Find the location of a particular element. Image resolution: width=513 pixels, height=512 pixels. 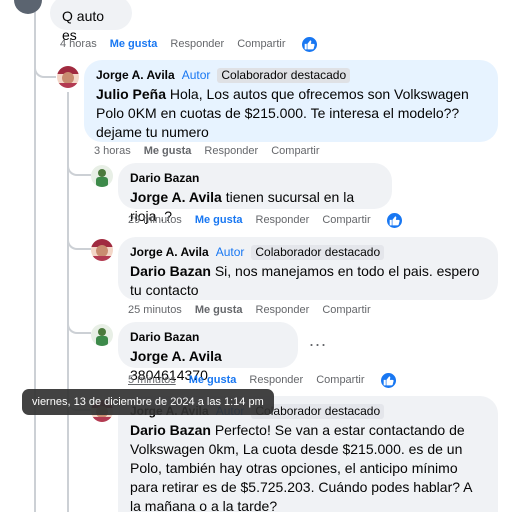

mention-link: Julio Peña is located at coordinates (131, 94).